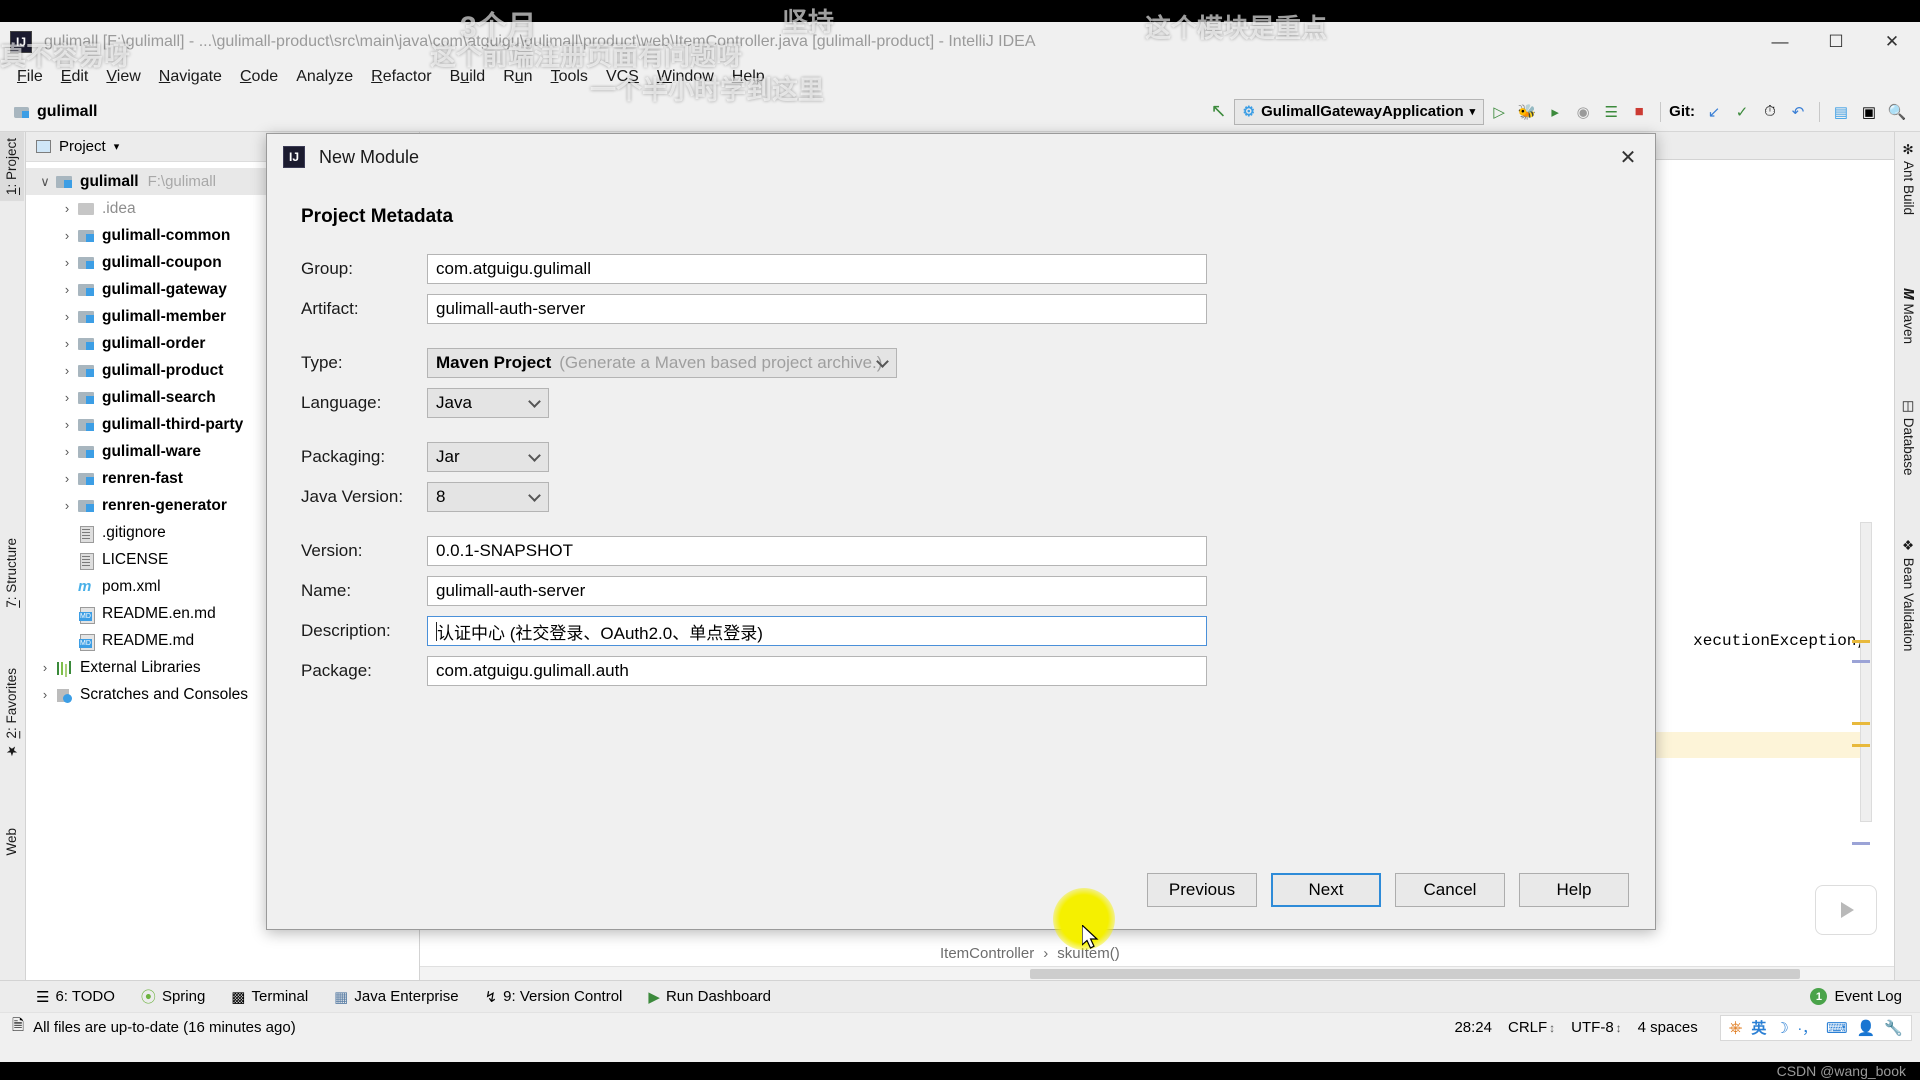 This screenshot has height=1080, width=1920. Describe the element at coordinates (817, 671) in the screenshot. I see `package-input: com.atguigu.gulimall.auth` at that location.